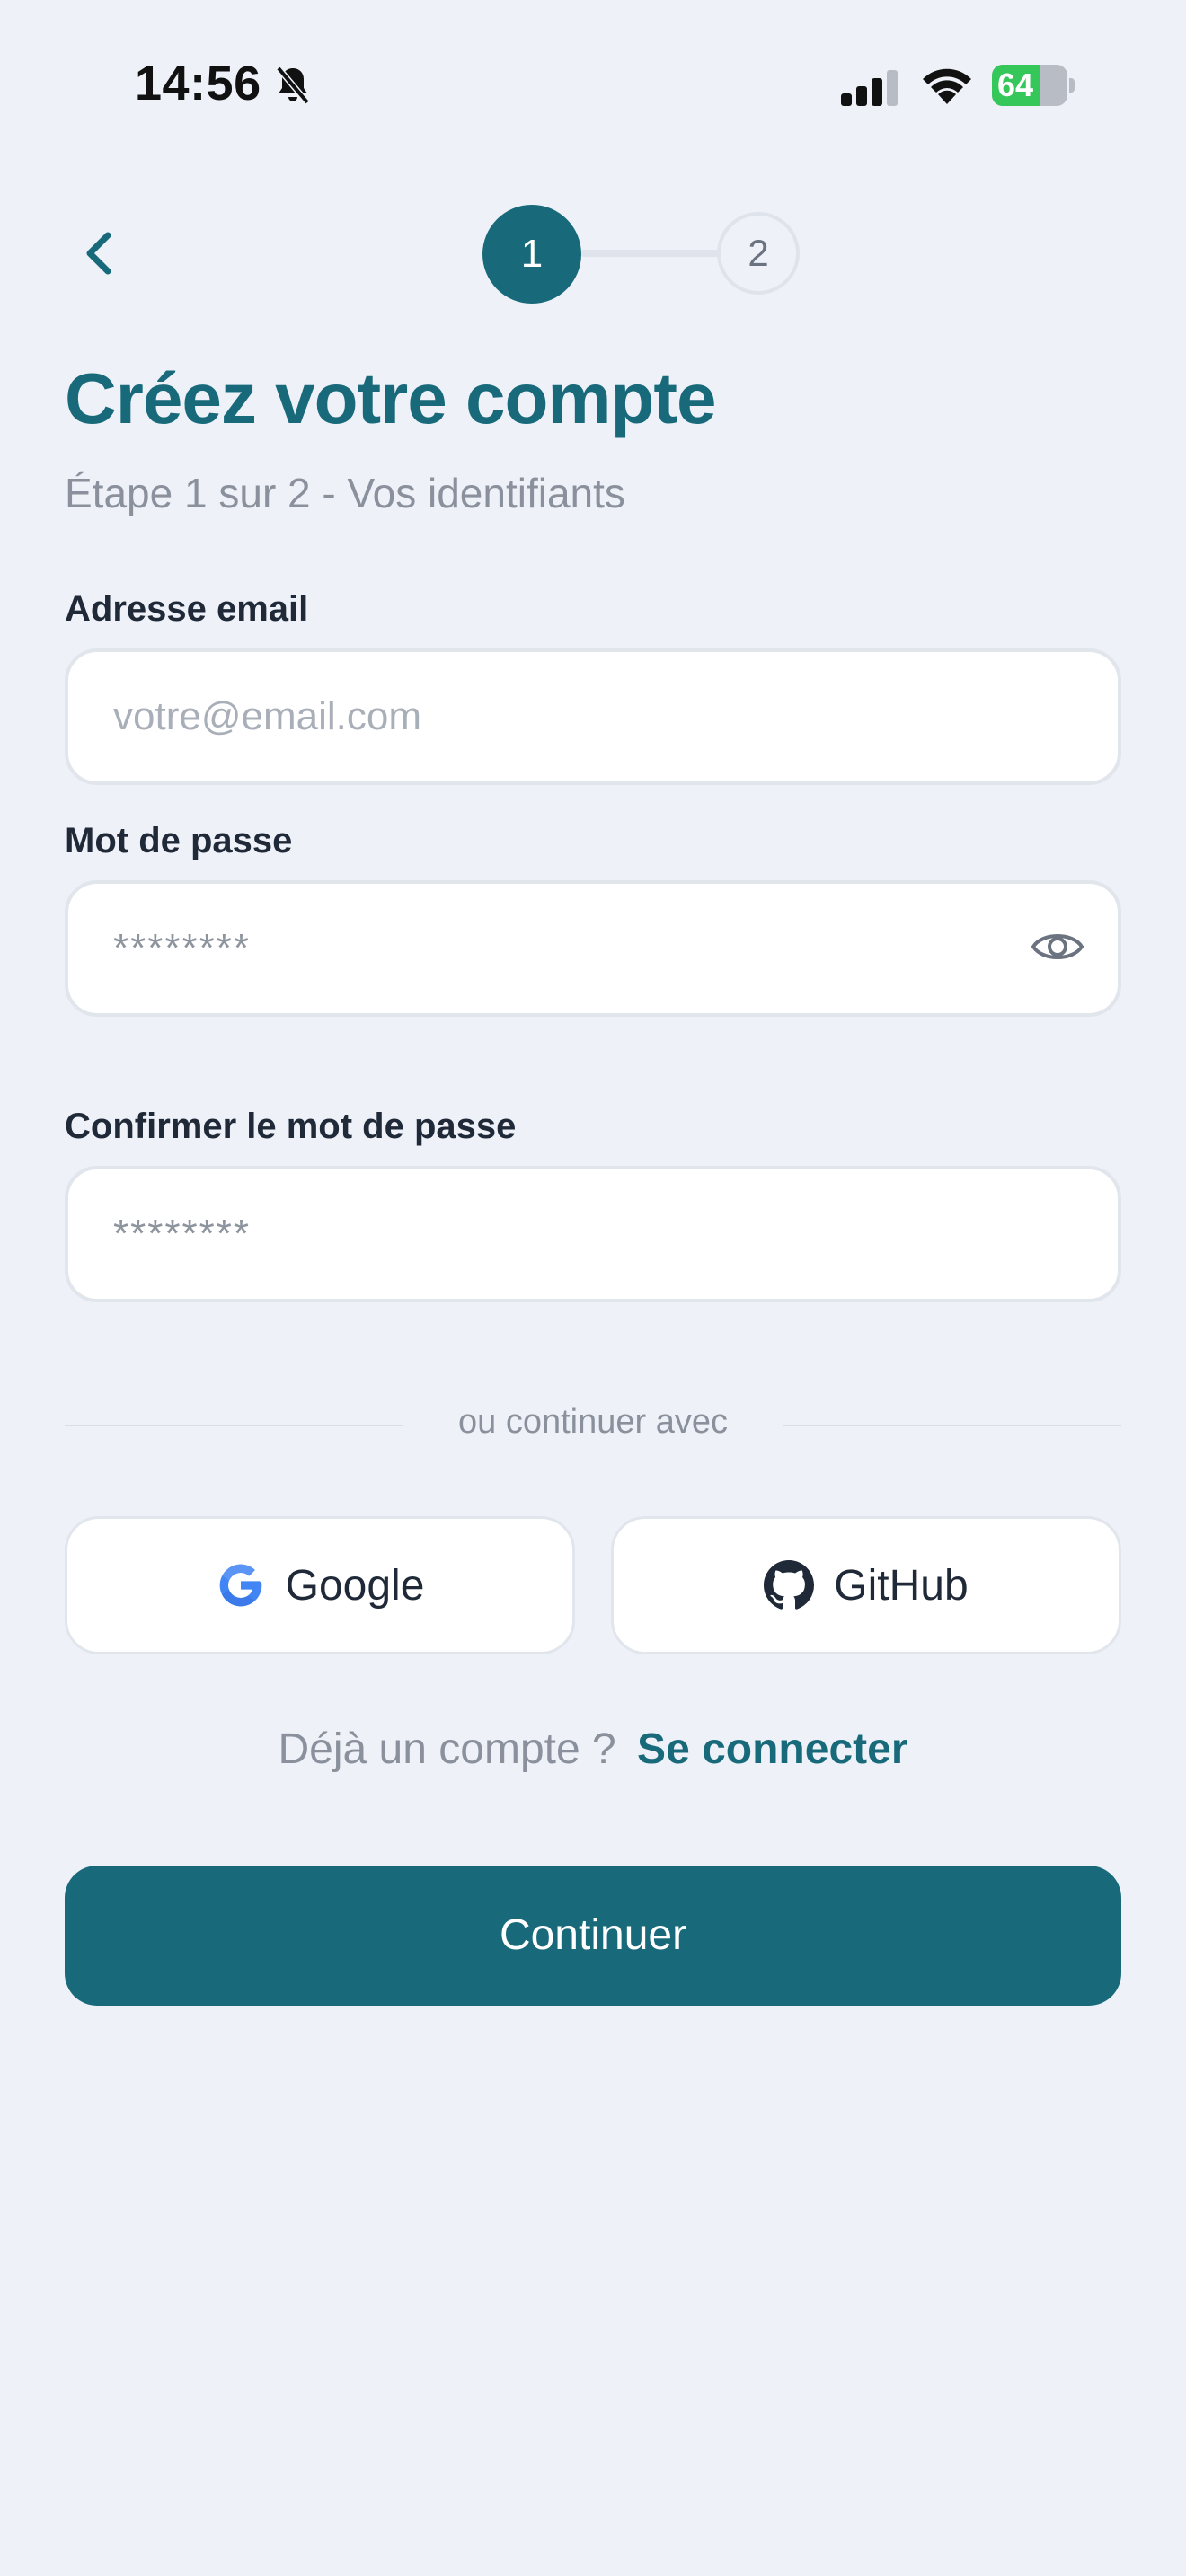  What do you see at coordinates (901, 1585) in the screenshot?
I see `github-label: GitHub` at bounding box center [901, 1585].